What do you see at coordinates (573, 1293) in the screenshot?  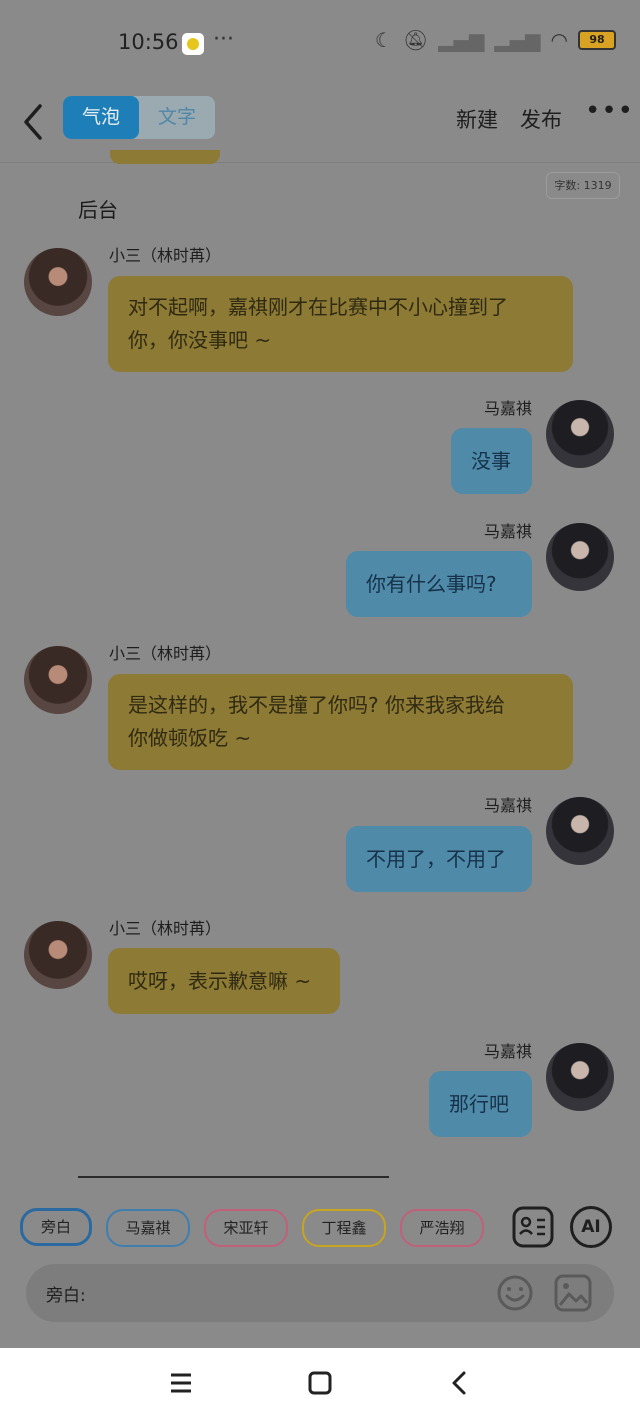 I see `image-icon` at bounding box center [573, 1293].